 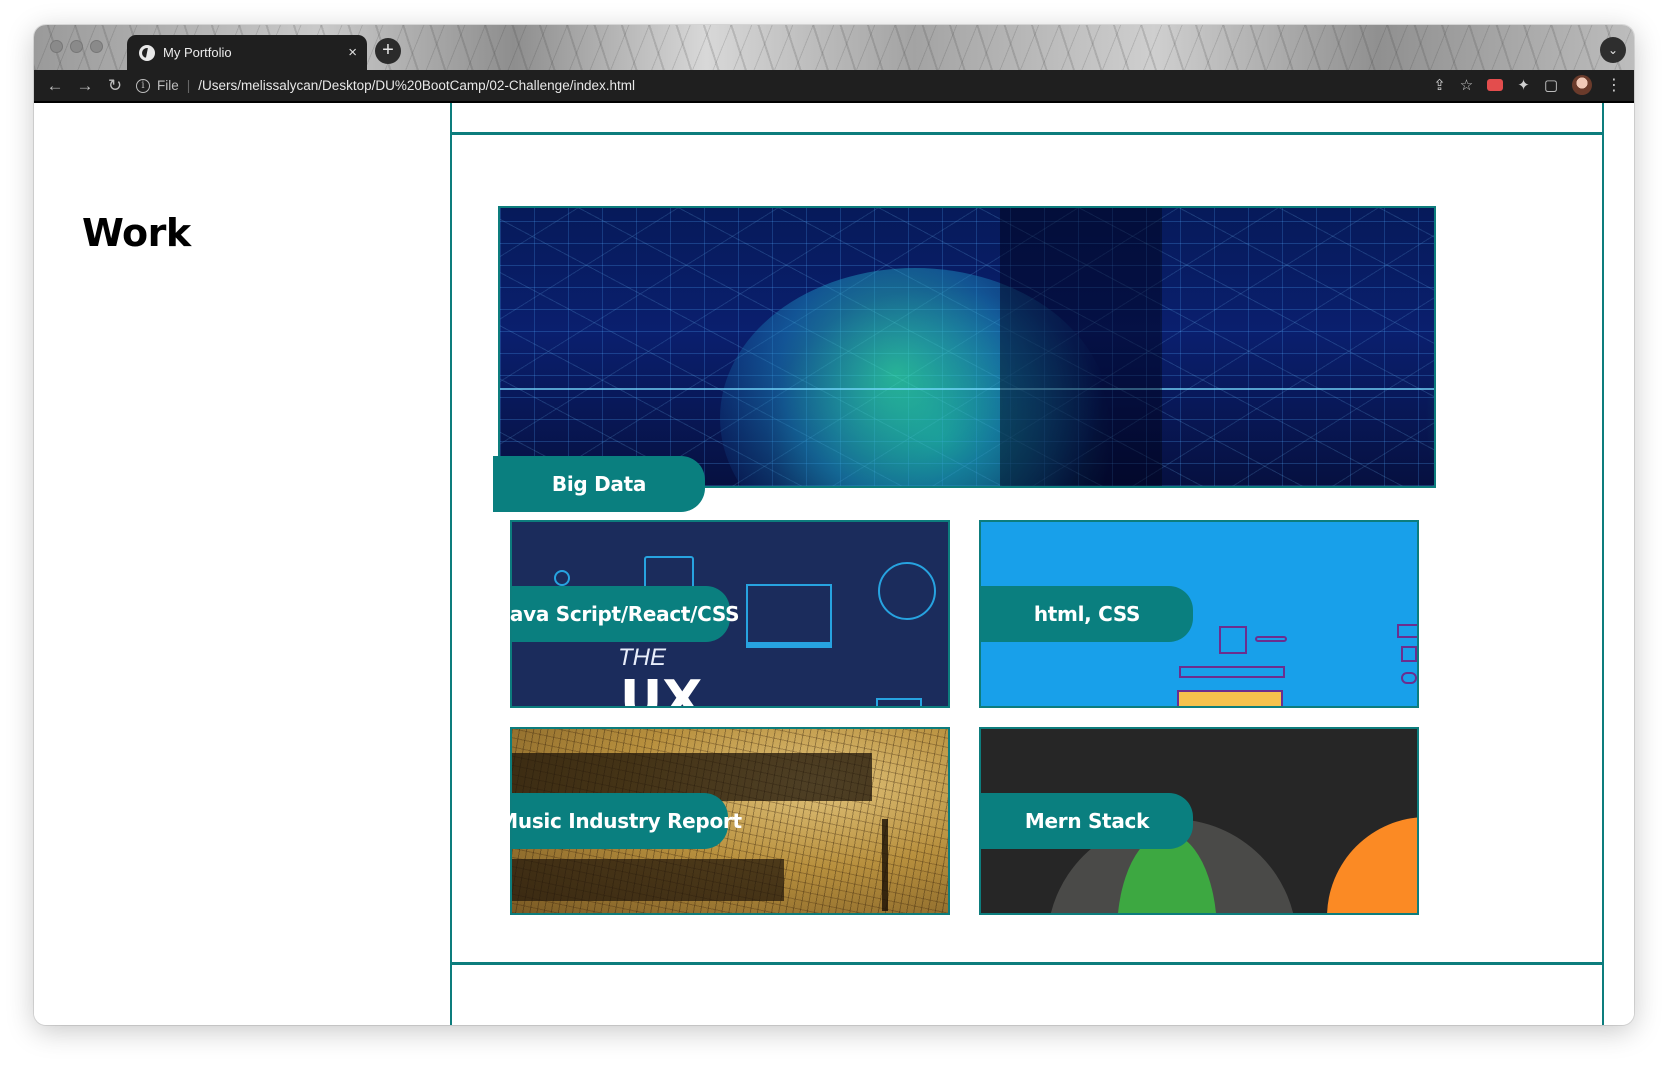 What do you see at coordinates (56, 46) in the screenshot?
I see `close-window-button` at bounding box center [56, 46].